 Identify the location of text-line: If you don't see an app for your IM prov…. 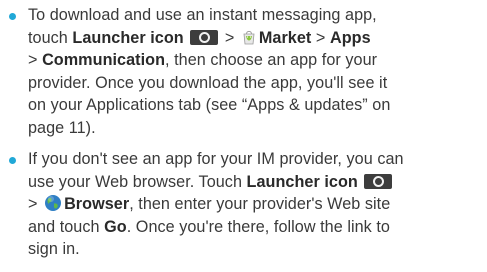
(257, 159).